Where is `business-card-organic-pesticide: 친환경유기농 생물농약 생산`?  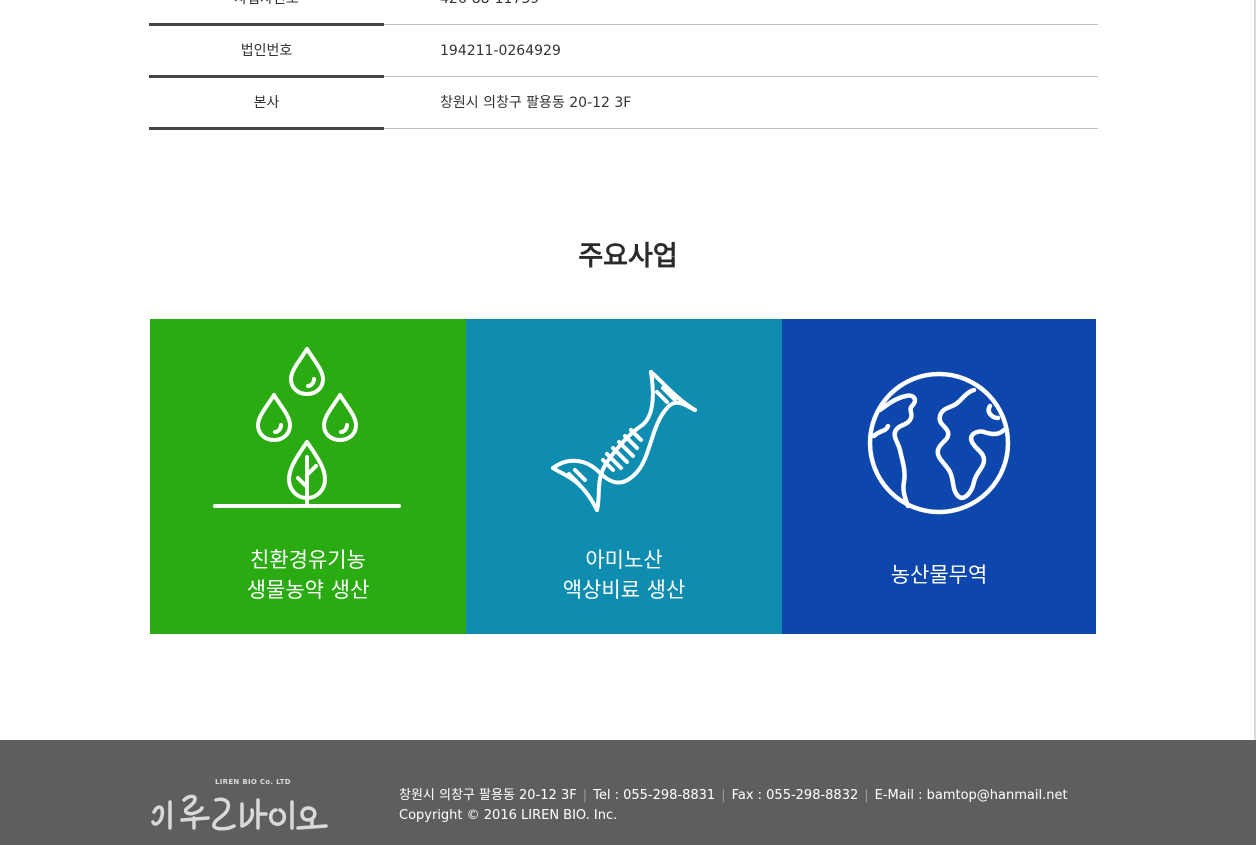 business-card-organic-pesticide: 친환경유기농 생물농약 생산 is located at coordinates (308, 476).